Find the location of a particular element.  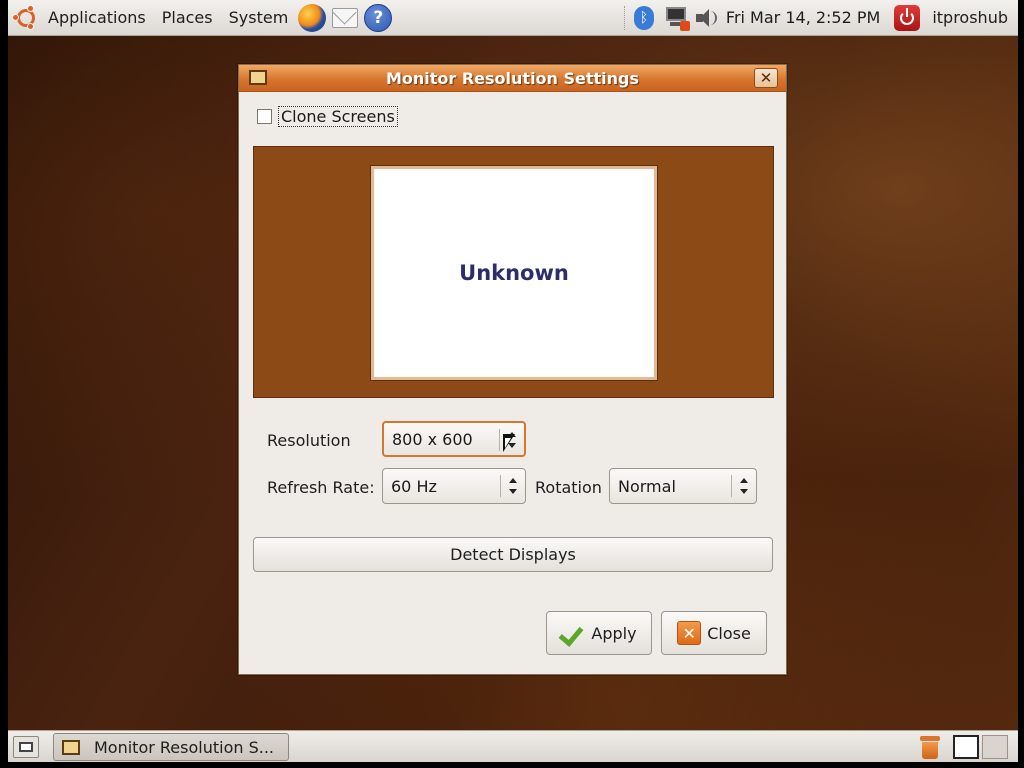

network-icon is located at coordinates (677, 18).